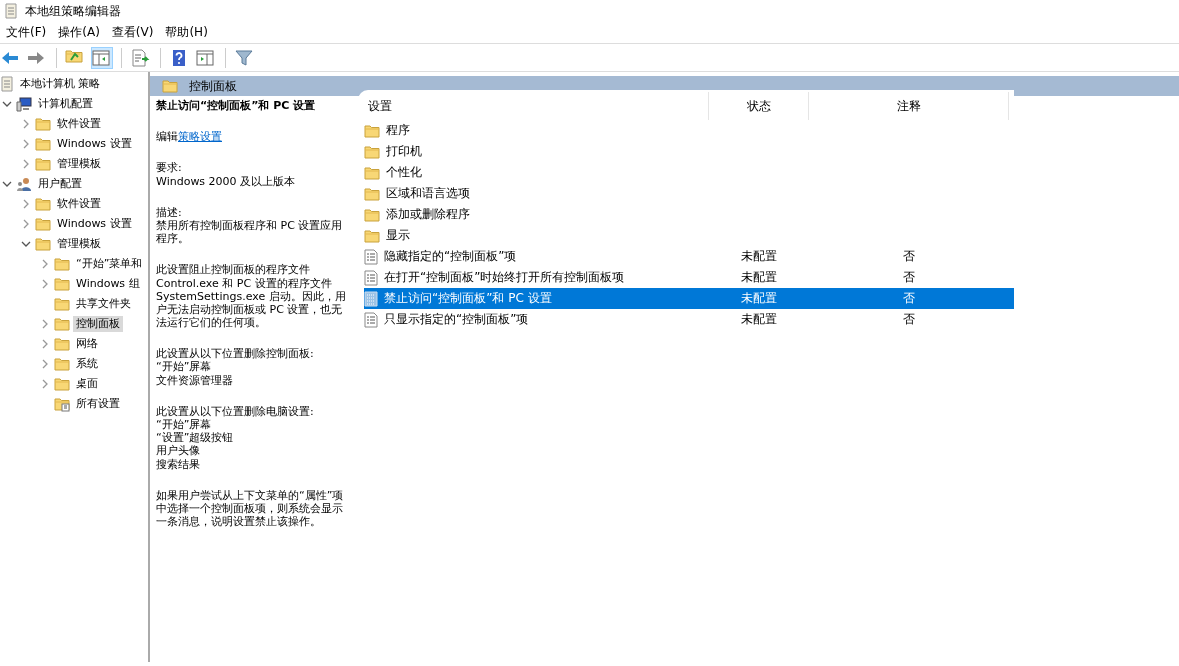 Image resolution: width=1179 pixels, height=666 pixels. I want to click on setting-name: 区域和语言选项, so click(428, 193).